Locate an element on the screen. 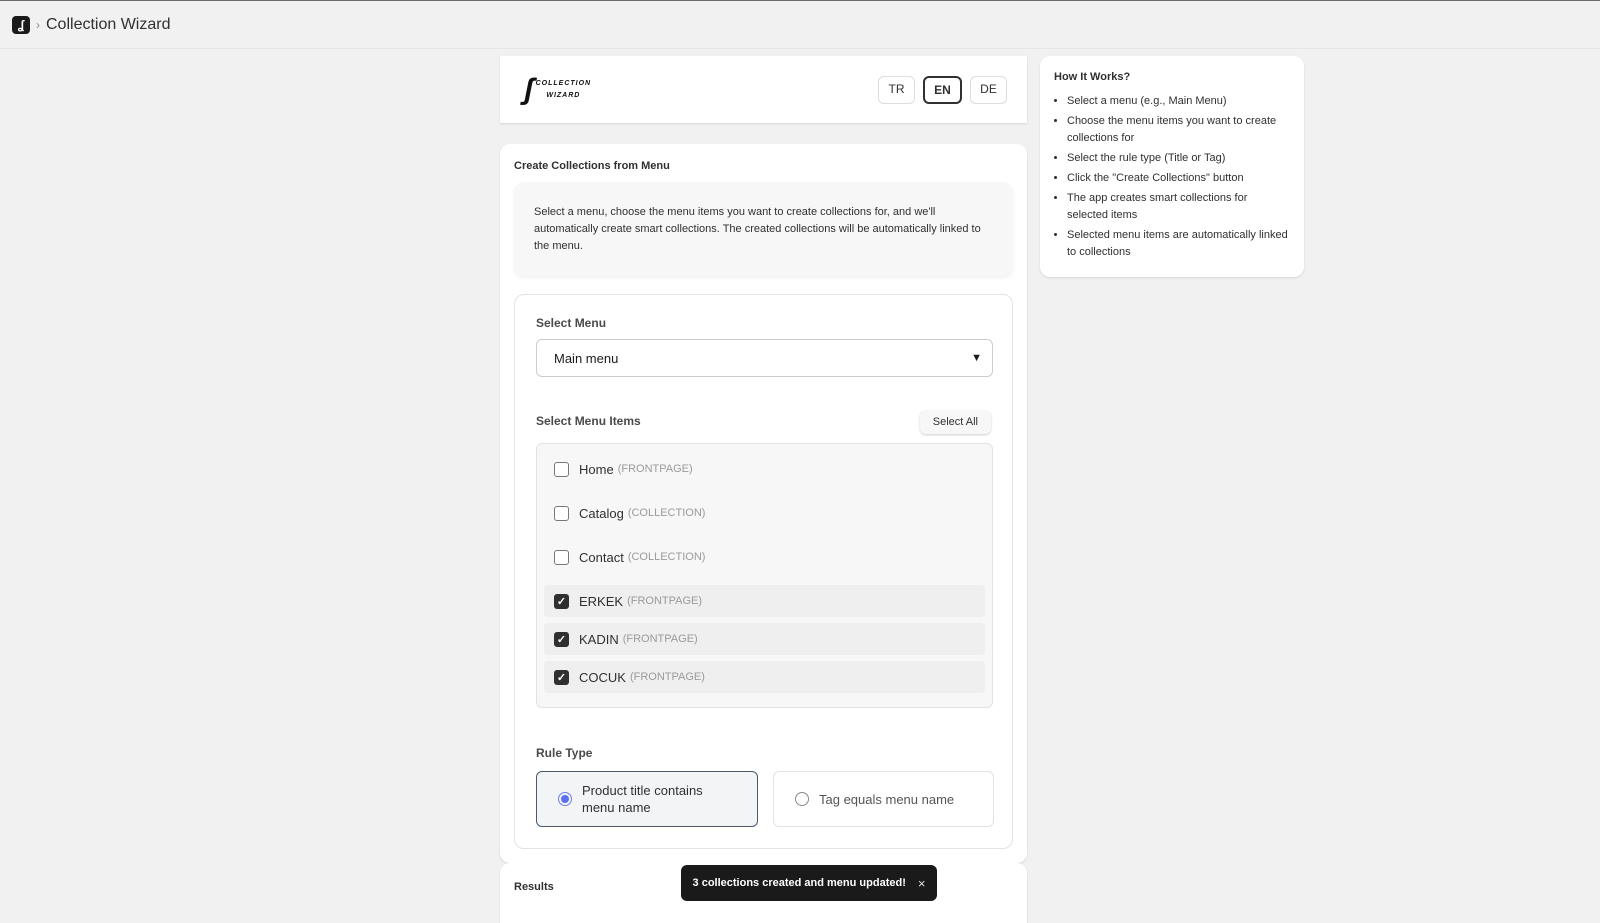 This screenshot has height=923, width=1600. item-name: Home is located at coordinates (596, 469).